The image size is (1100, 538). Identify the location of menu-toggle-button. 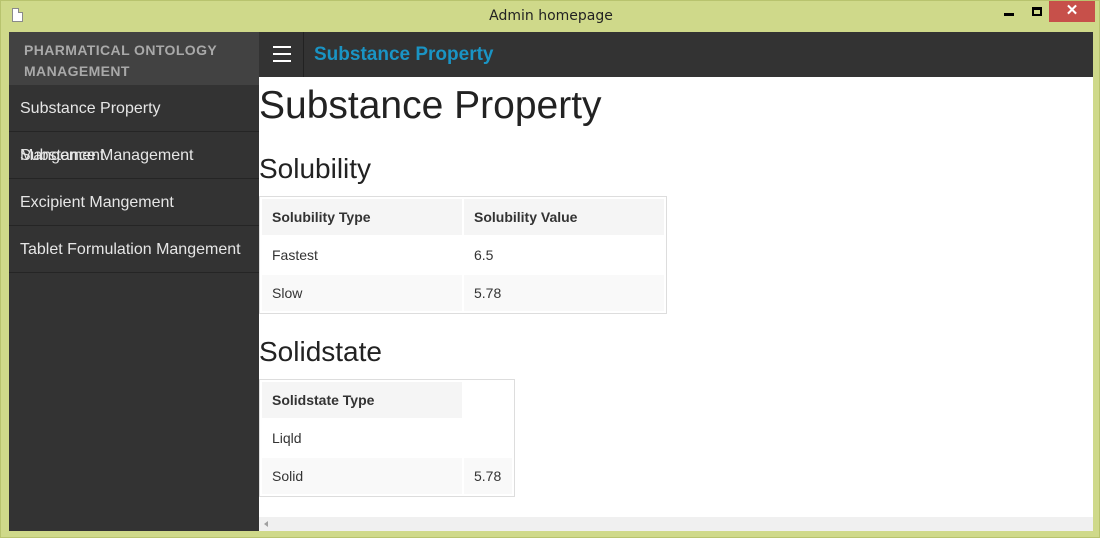
(281, 54).